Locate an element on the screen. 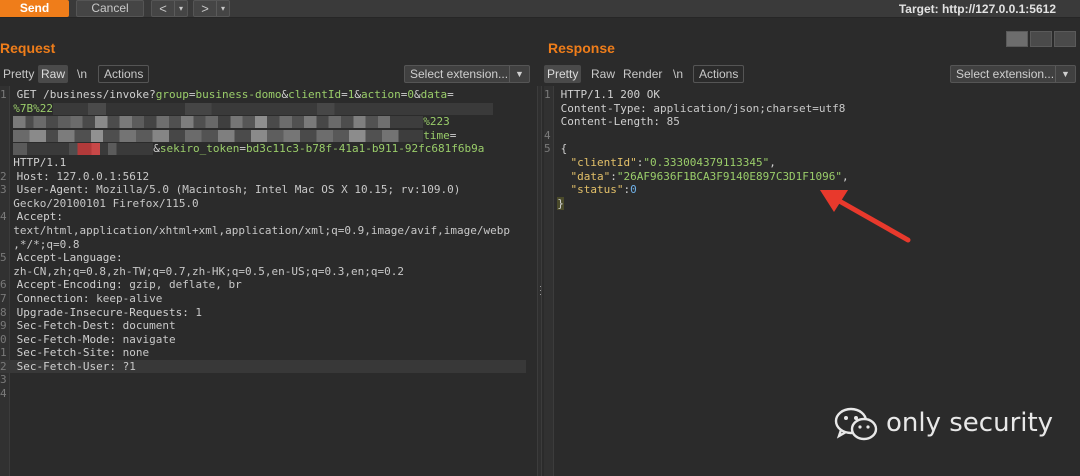 This screenshot has width=1080, height=476. stacked-layout-icon is located at coordinates (1041, 39).